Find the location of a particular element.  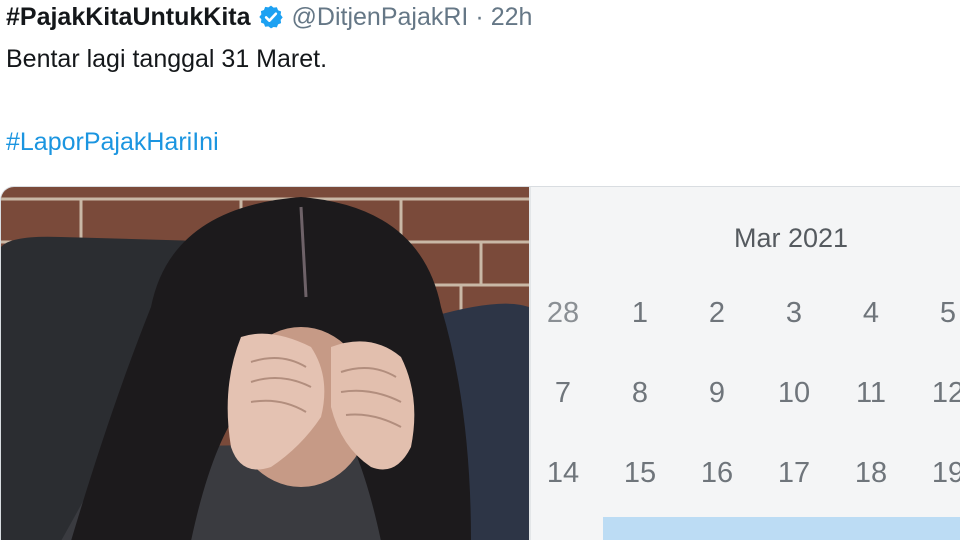

calendar-day: 17 is located at coordinates (794, 473).